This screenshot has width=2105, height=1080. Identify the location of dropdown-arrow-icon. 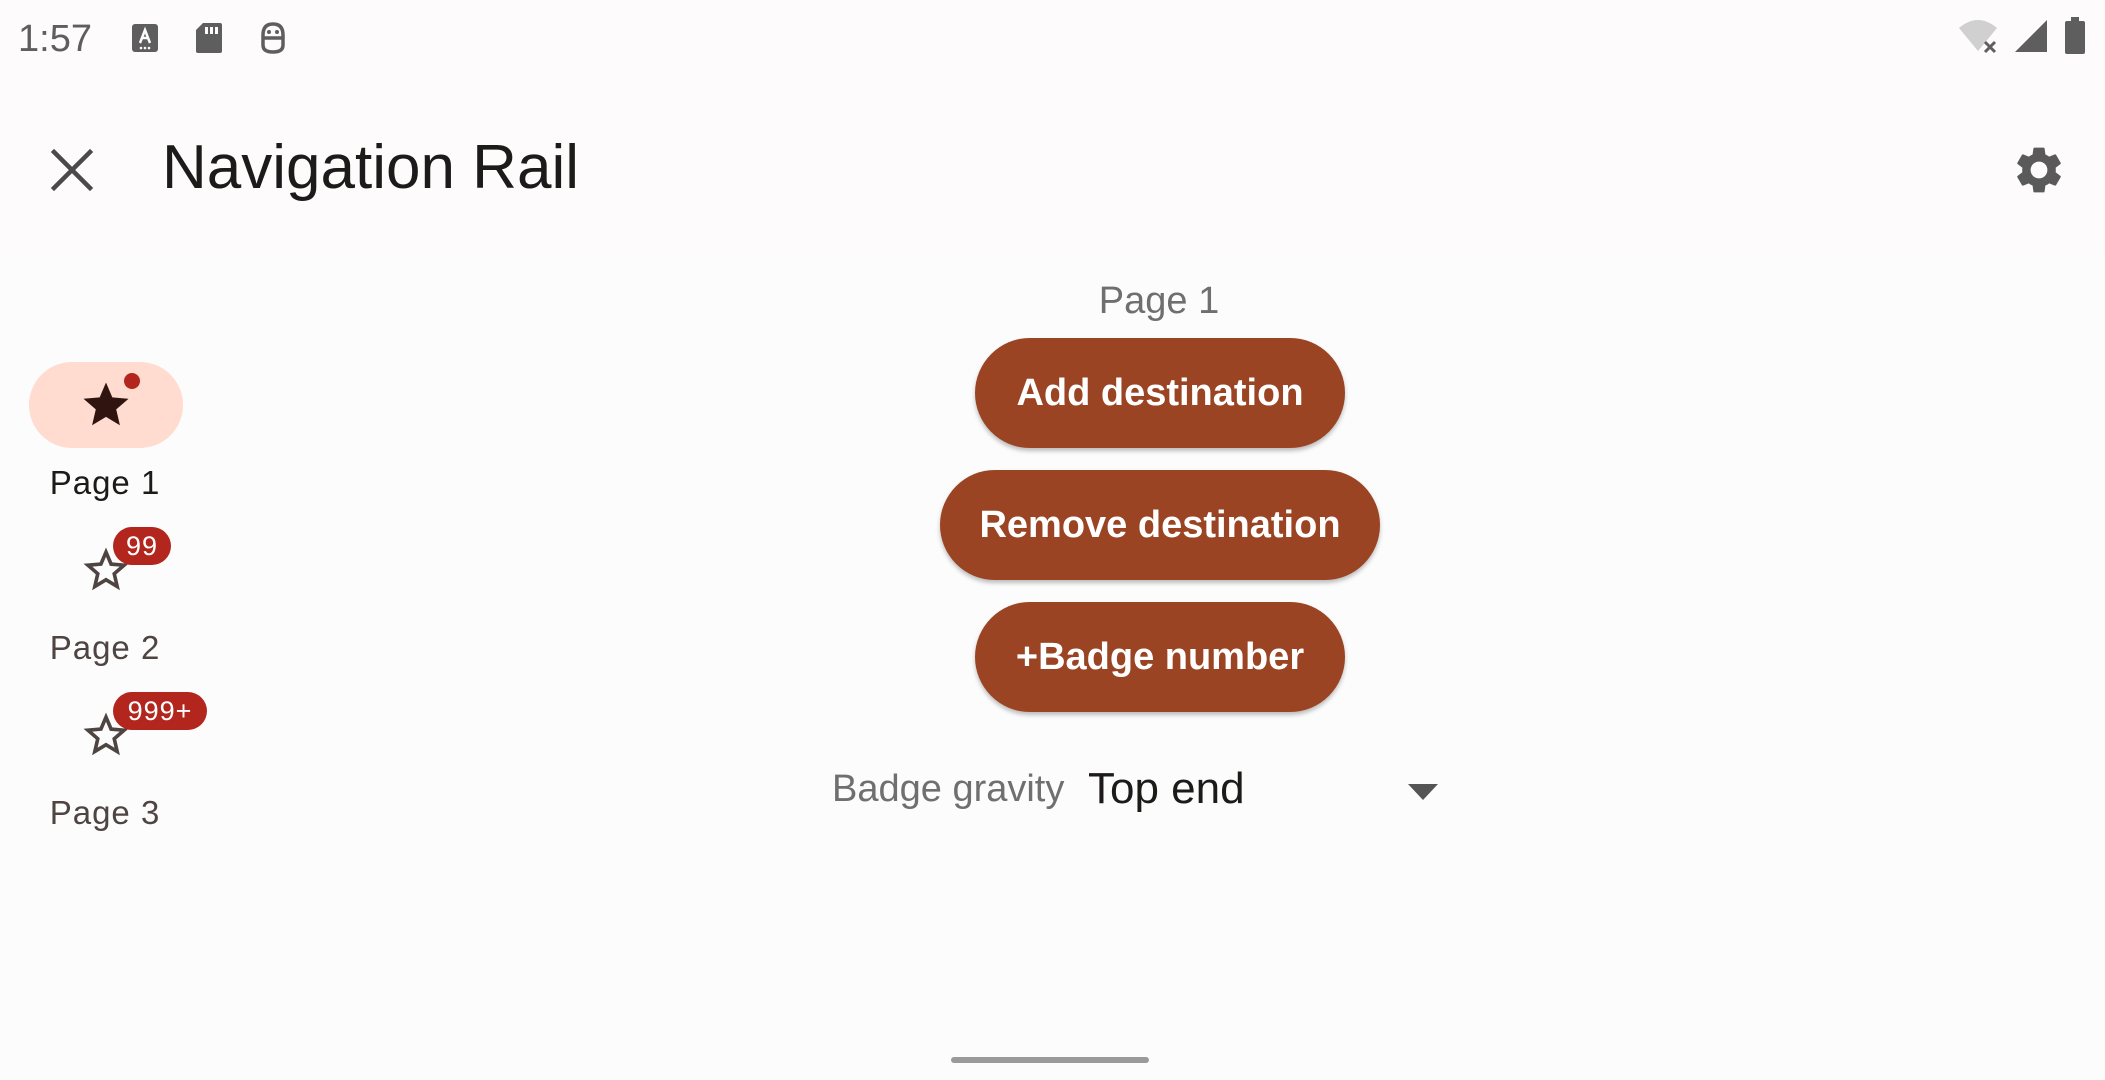
(1423, 792).